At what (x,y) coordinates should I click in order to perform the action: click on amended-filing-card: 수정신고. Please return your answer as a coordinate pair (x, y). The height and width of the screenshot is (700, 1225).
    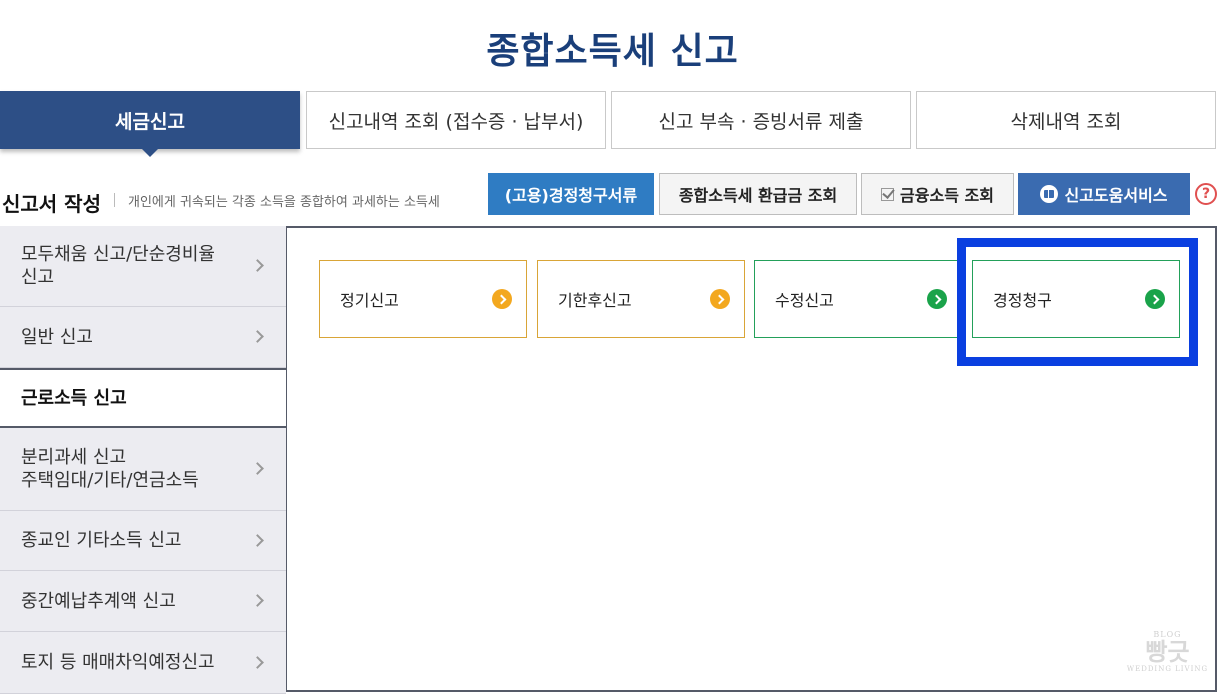
    Looking at the image, I should click on (858, 299).